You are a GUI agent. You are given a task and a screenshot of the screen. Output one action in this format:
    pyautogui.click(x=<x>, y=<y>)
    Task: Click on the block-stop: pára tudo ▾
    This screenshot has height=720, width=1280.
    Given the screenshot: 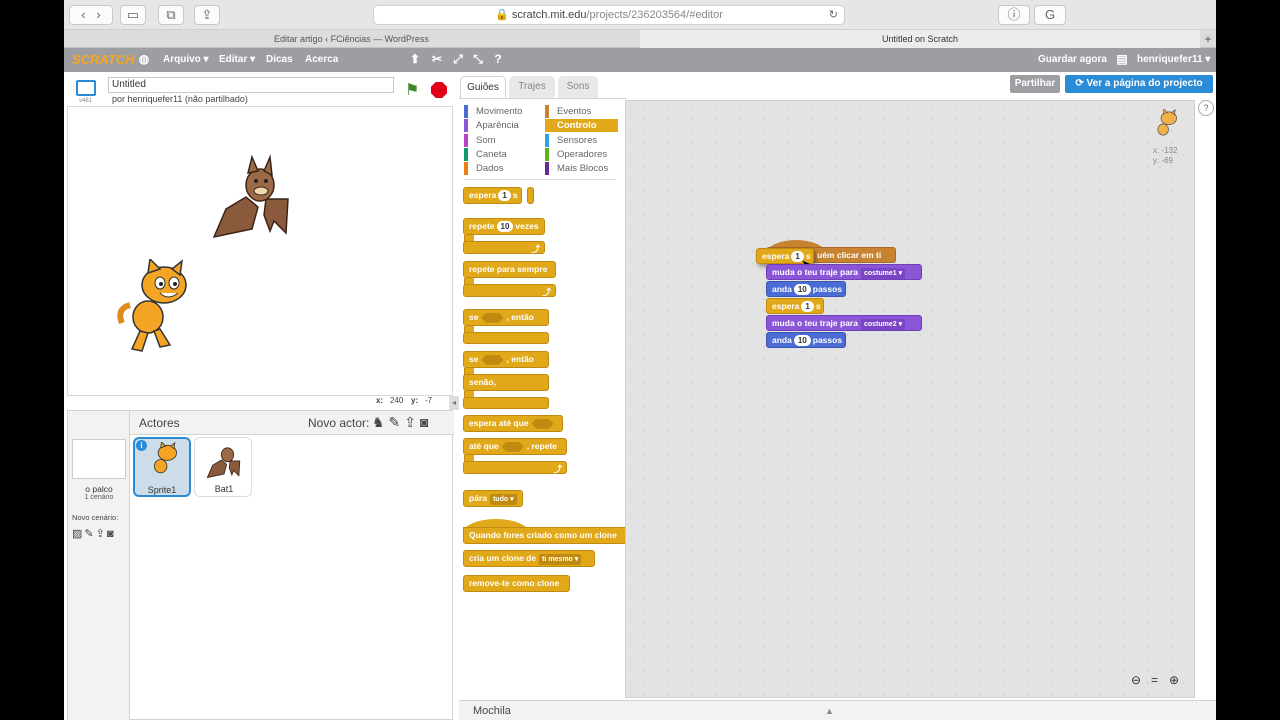 What is the action you would take?
    pyautogui.click(x=493, y=498)
    